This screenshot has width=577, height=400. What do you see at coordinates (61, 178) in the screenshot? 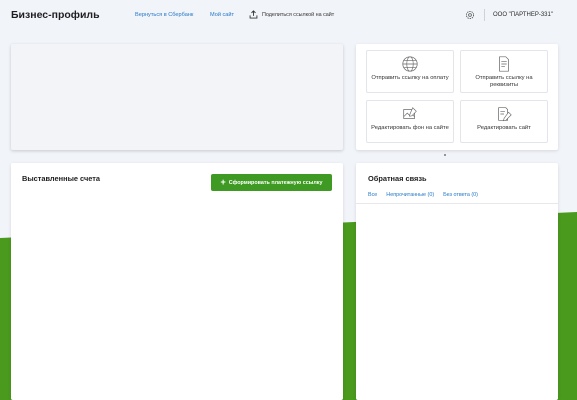
I see `invoices-title: Выставленные счета` at bounding box center [61, 178].